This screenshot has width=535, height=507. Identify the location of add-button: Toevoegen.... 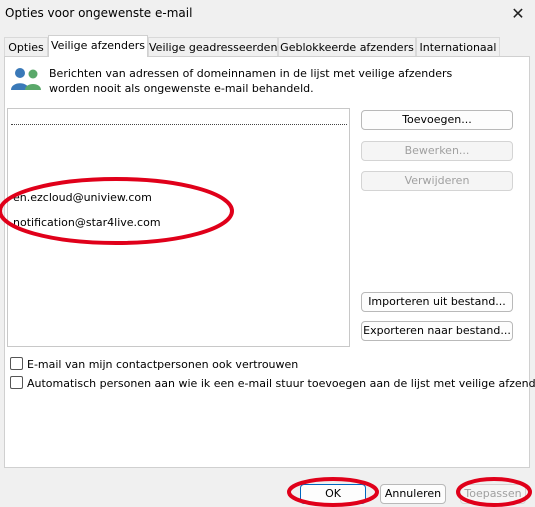
(437, 120).